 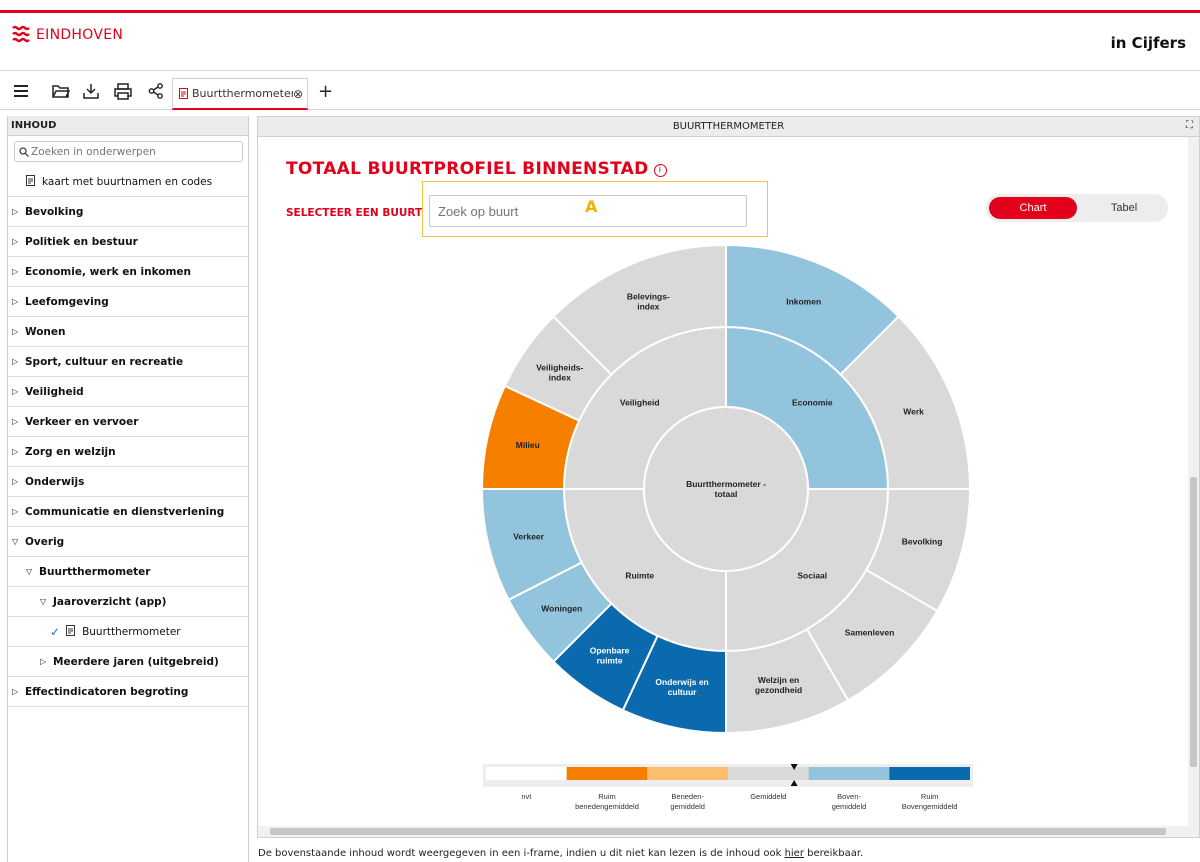 What do you see at coordinates (240, 94) in the screenshot?
I see `tab-buurtthermometer: Buurtthermometer ⊗` at bounding box center [240, 94].